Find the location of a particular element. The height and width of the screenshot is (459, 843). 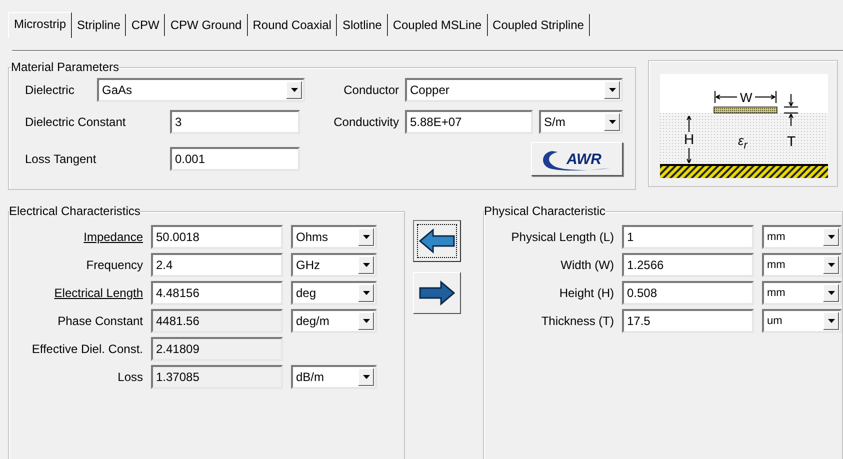

right-arrow-button is located at coordinates (437, 293).